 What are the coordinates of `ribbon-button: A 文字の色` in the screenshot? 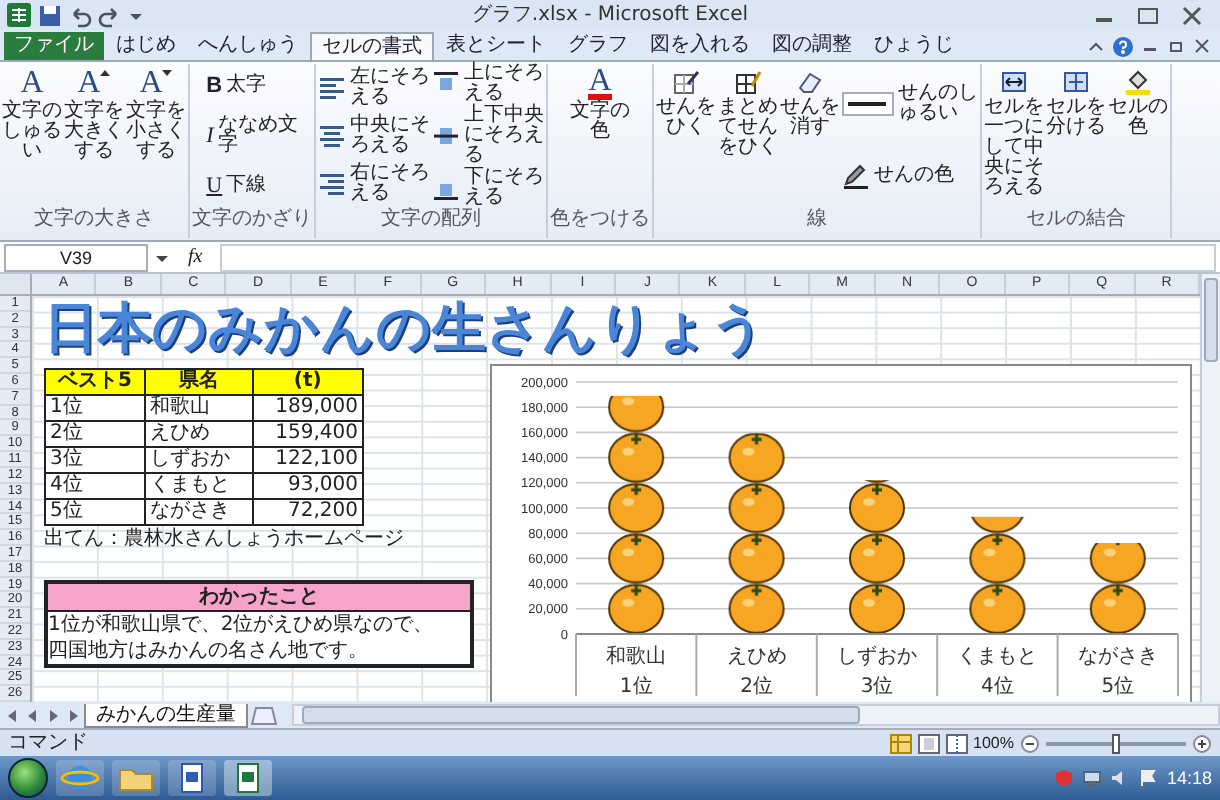 It's located at (600, 136).